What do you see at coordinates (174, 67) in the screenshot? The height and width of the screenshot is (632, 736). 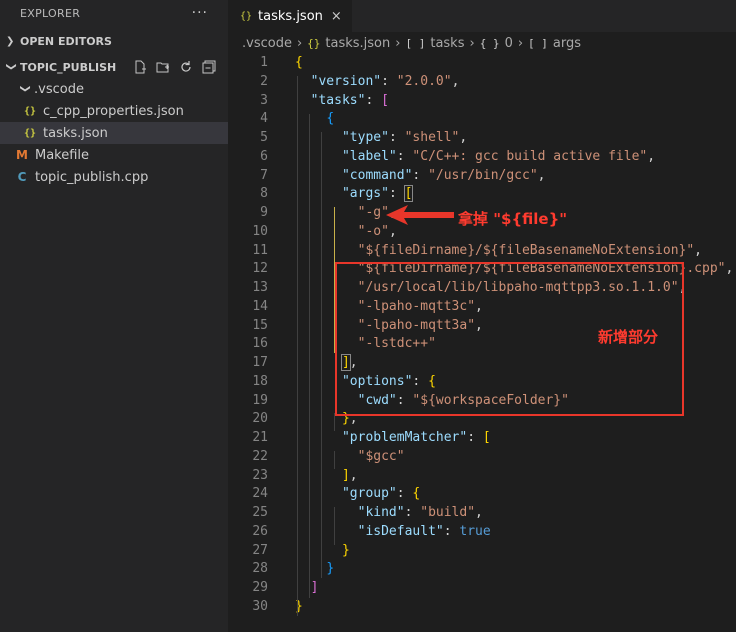 I see `project-actions` at bounding box center [174, 67].